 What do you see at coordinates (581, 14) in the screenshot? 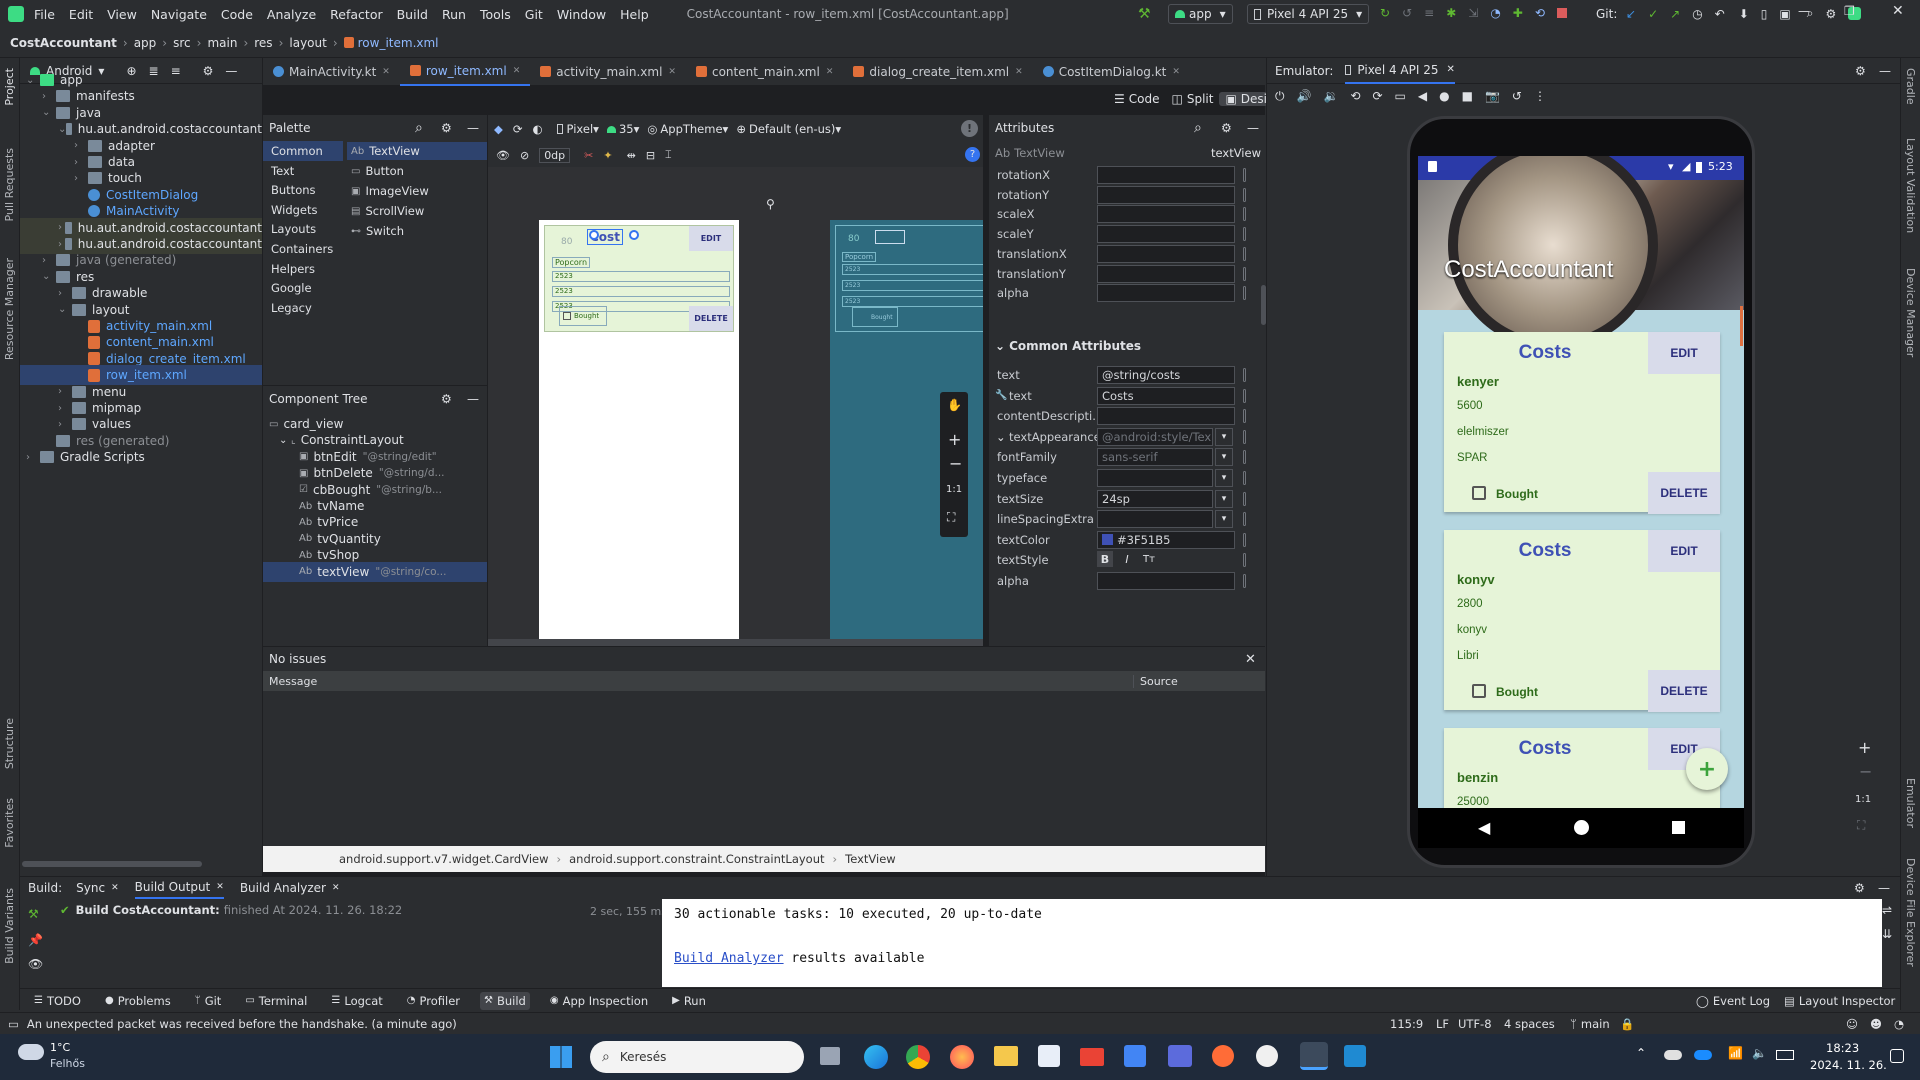
I see `menu-window: Window` at bounding box center [581, 14].